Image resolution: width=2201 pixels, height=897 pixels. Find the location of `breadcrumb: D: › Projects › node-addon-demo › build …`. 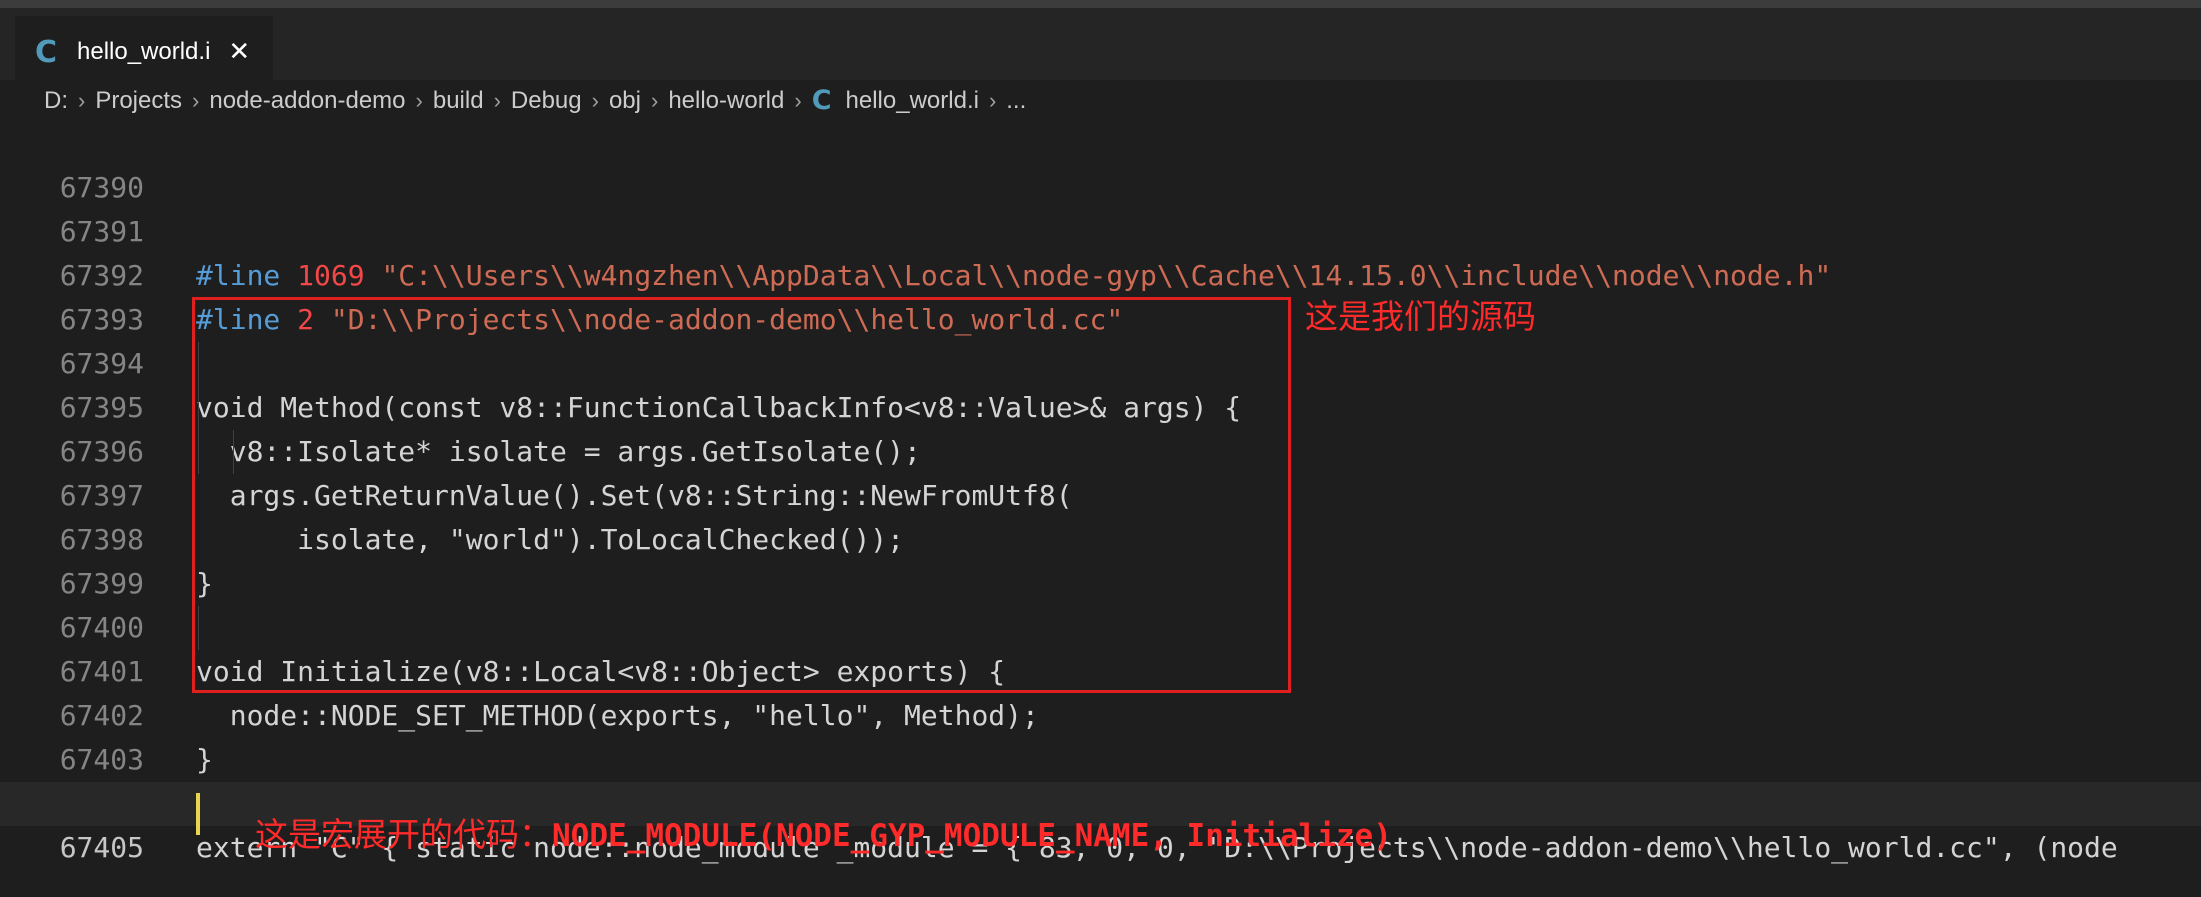

breadcrumb: D: › Projects › node-addon-demo › build … is located at coordinates (1100, 100).